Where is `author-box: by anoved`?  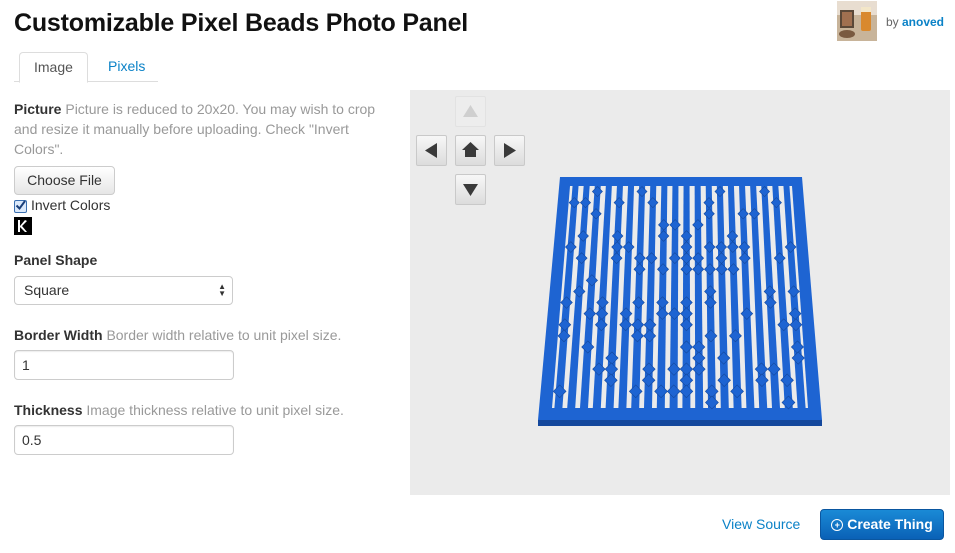 author-box: by anoved is located at coordinates (890, 21).